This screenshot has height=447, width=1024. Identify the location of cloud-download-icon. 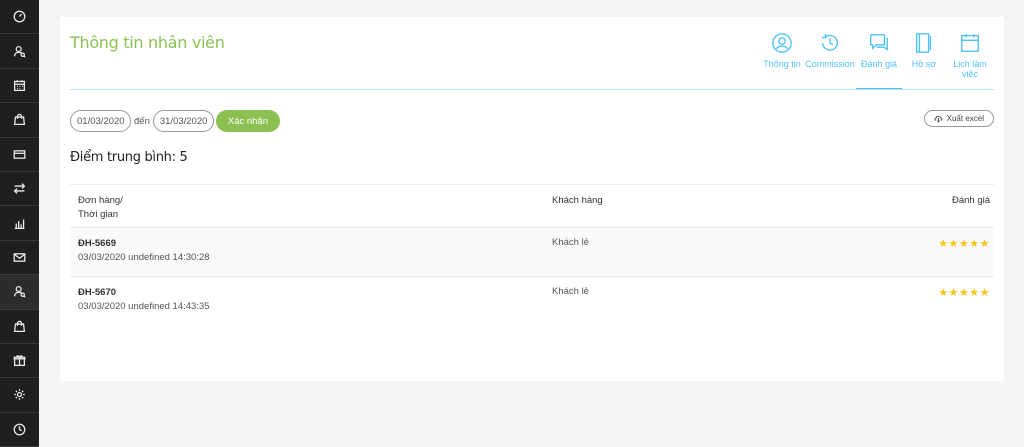
(938, 119).